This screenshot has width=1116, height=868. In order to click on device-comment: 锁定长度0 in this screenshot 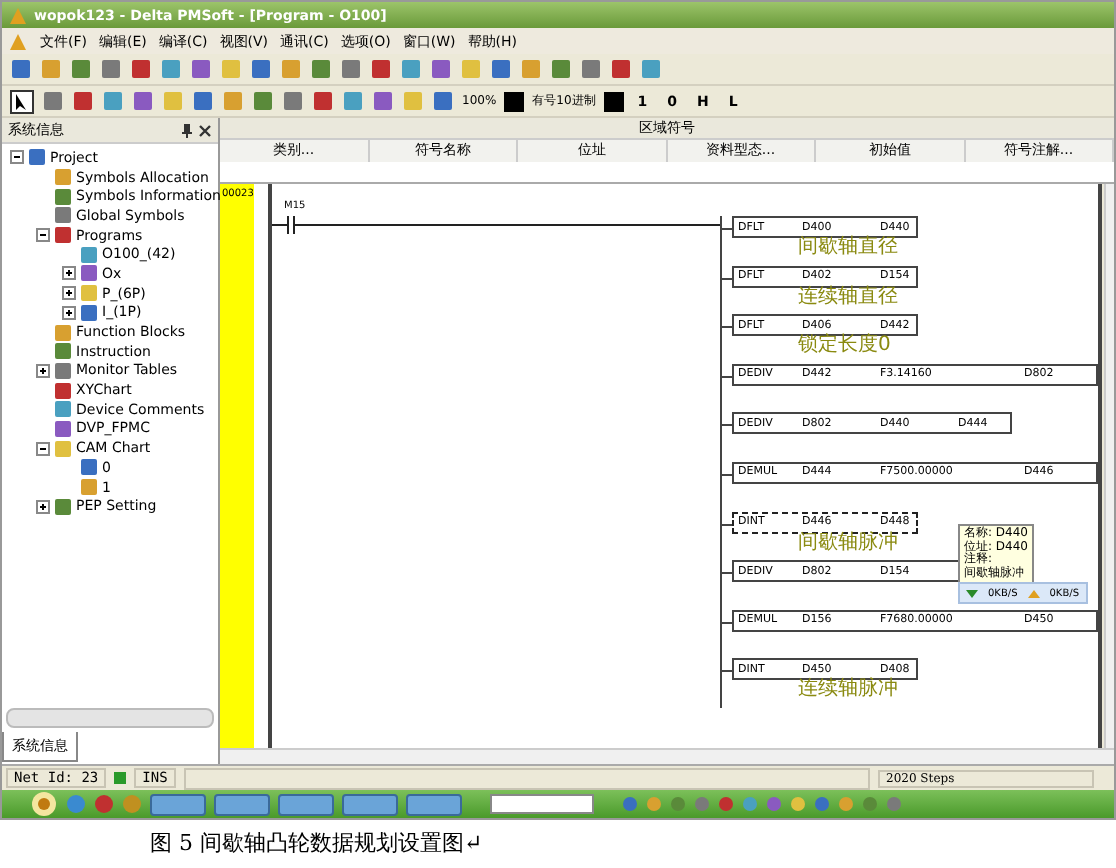, I will do `click(844, 346)`.